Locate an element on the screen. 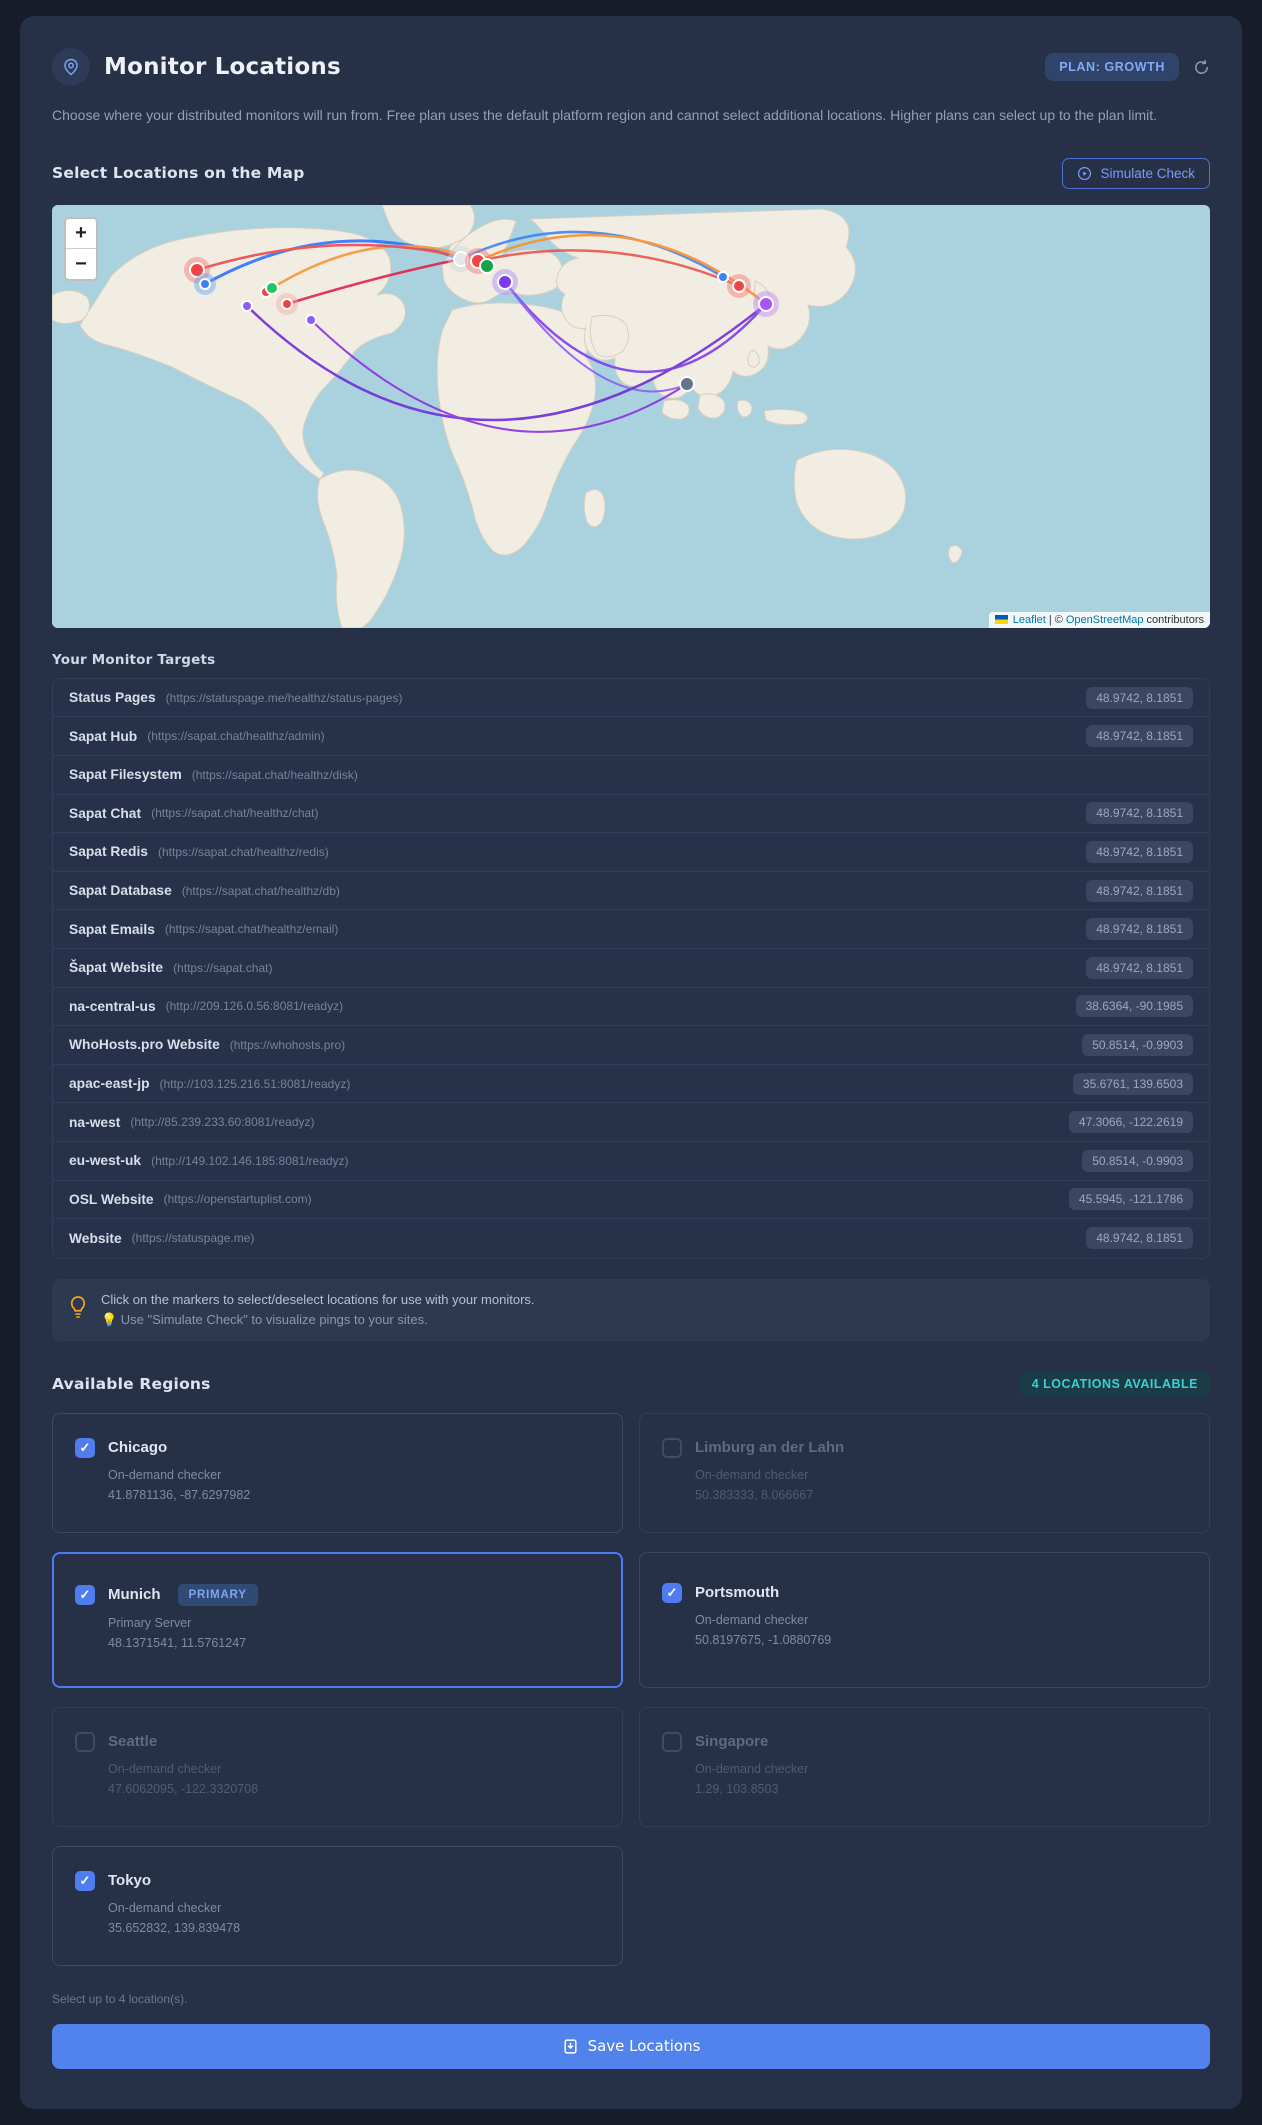 This screenshot has width=1262, height=2125. region-name: Tokyo is located at coordinates (130, 1881).